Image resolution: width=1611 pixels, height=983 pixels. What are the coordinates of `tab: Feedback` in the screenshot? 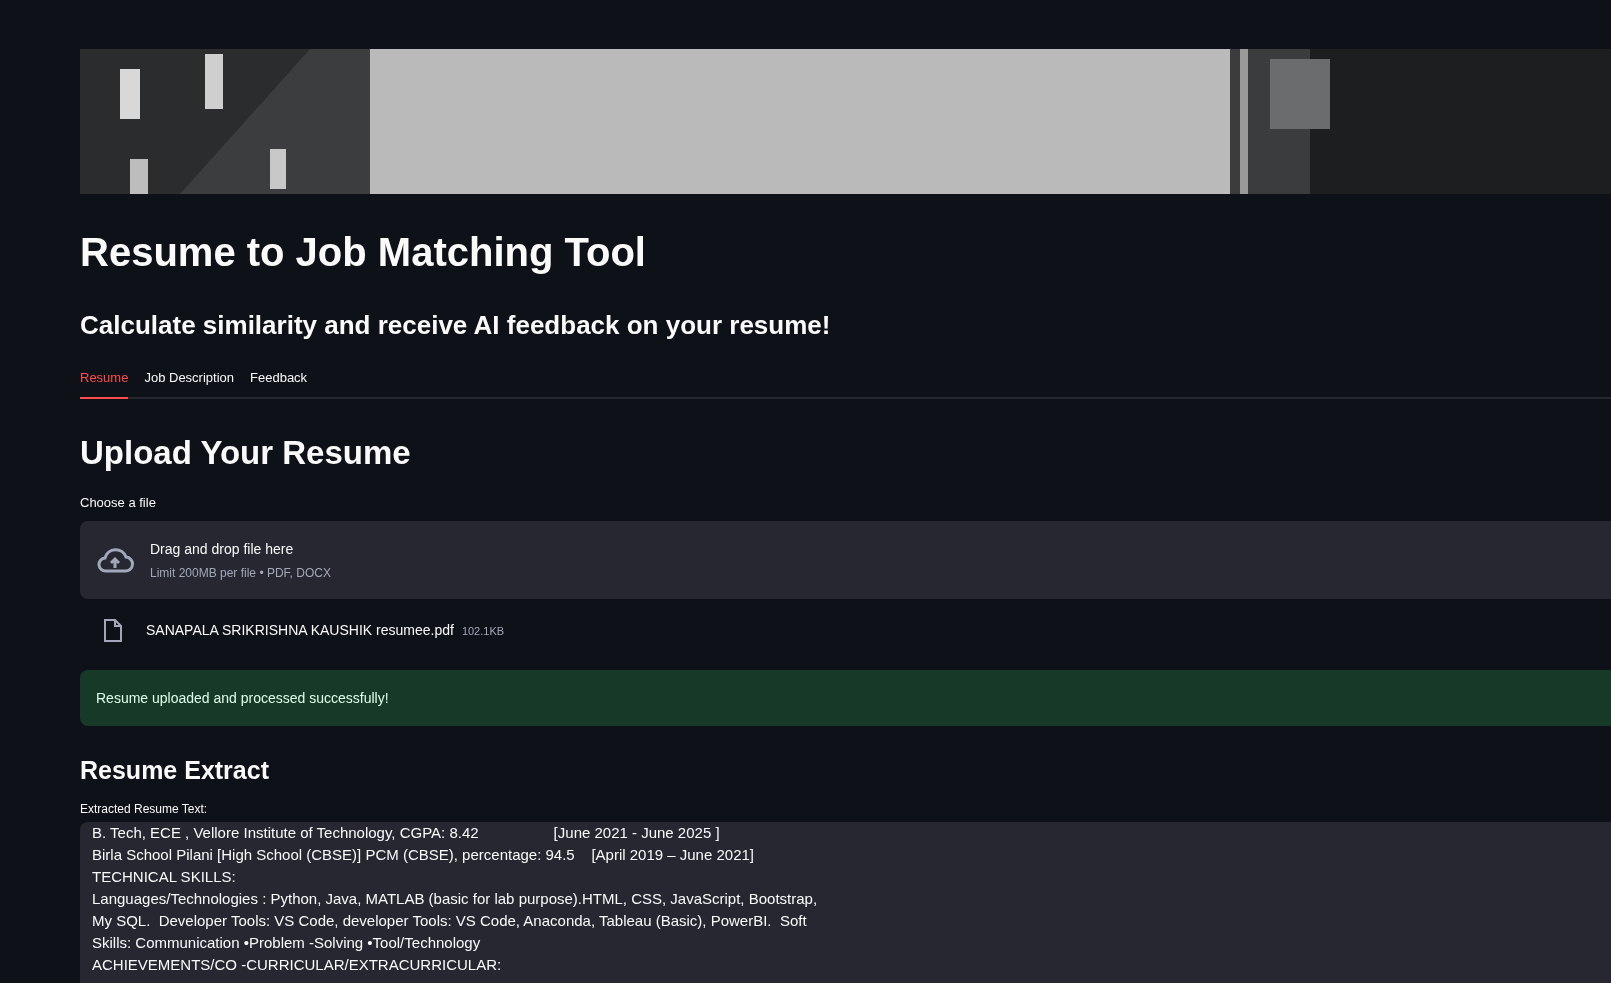 It's located at (279, 383).